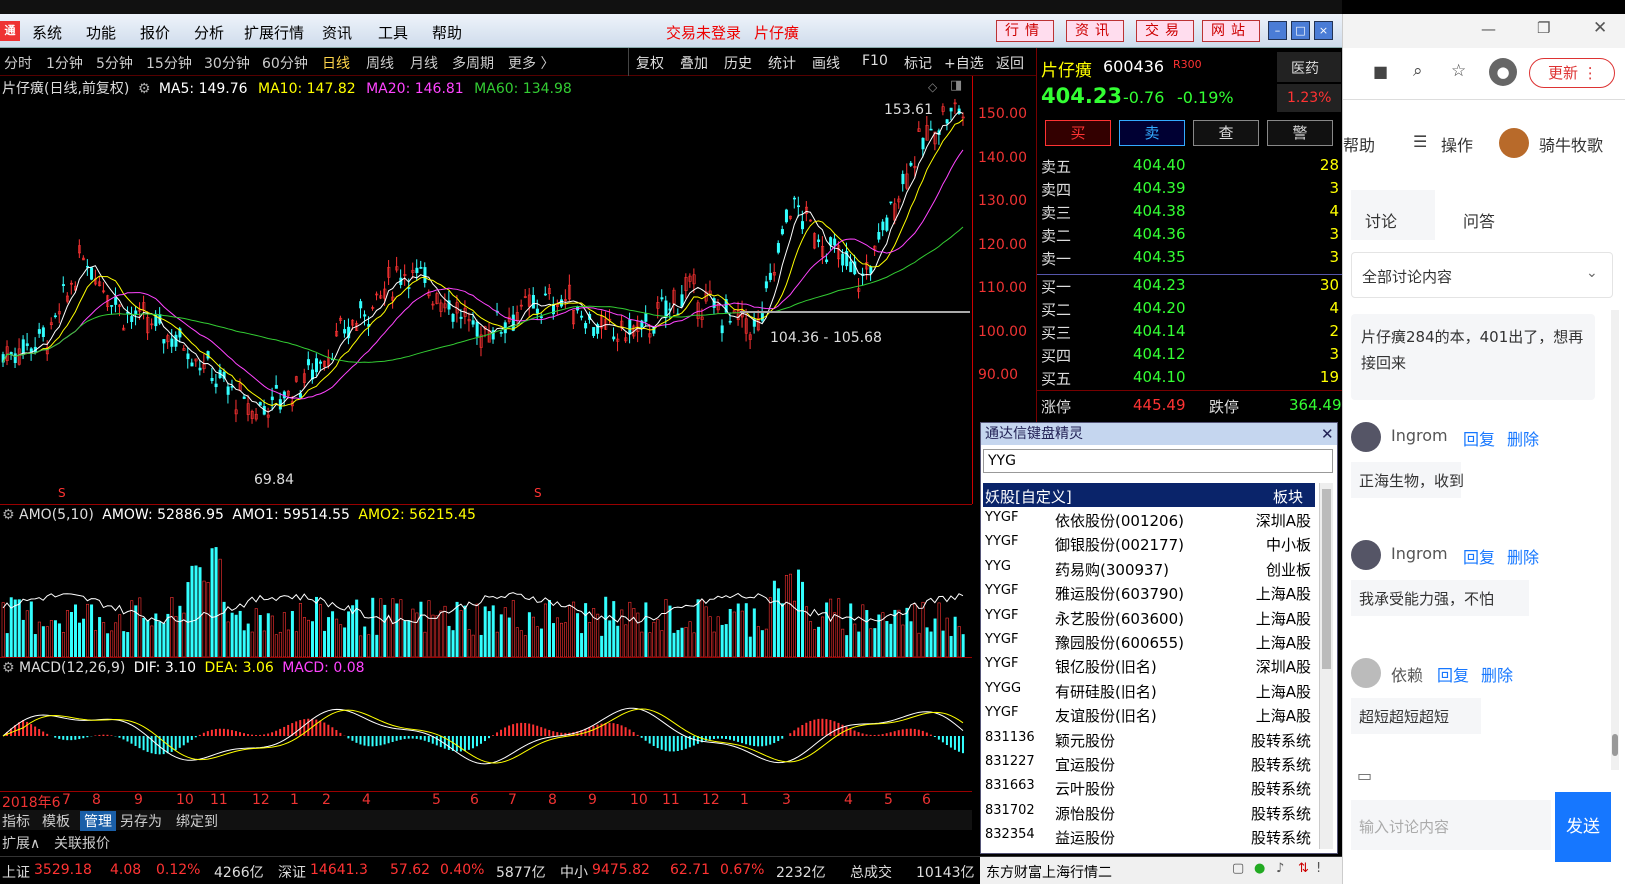  What do you see at coordinates (169, 63) in the screenshot?
I see `period-15min: 15分钟` at bounding box center [169, 63].